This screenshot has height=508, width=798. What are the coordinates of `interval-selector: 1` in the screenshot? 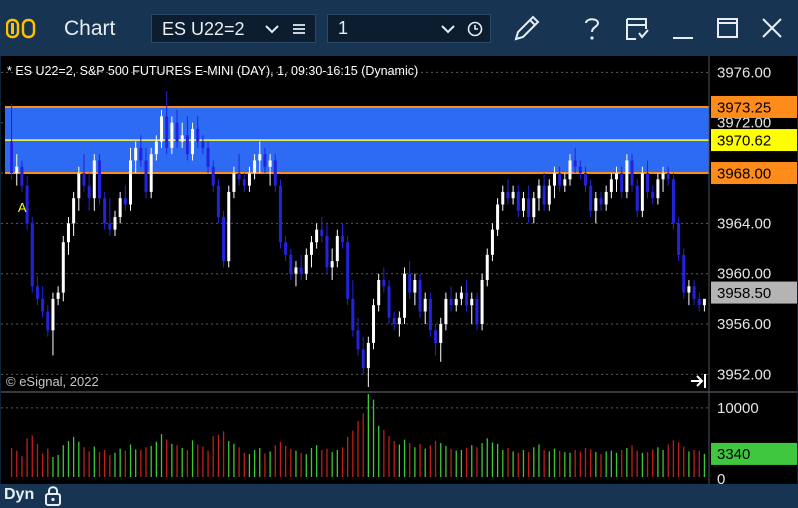 It's located at (409, 28).